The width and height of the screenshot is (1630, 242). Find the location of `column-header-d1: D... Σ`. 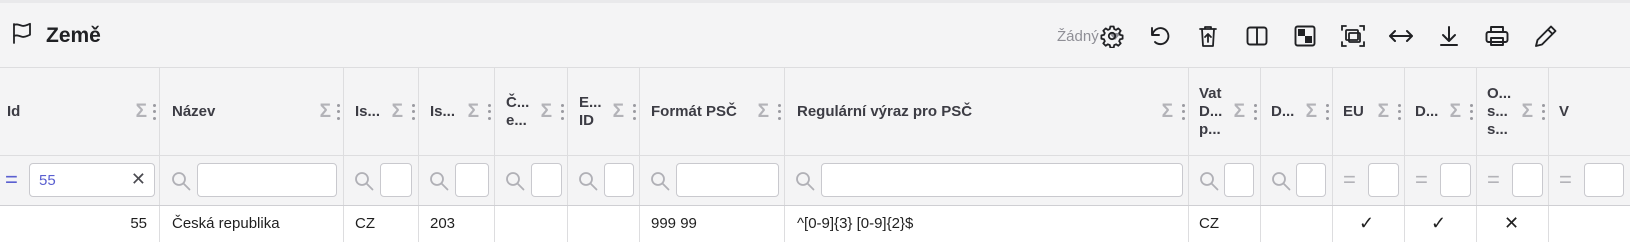

column-header-d1: D... Σ is located at coordinates (1297, 111).